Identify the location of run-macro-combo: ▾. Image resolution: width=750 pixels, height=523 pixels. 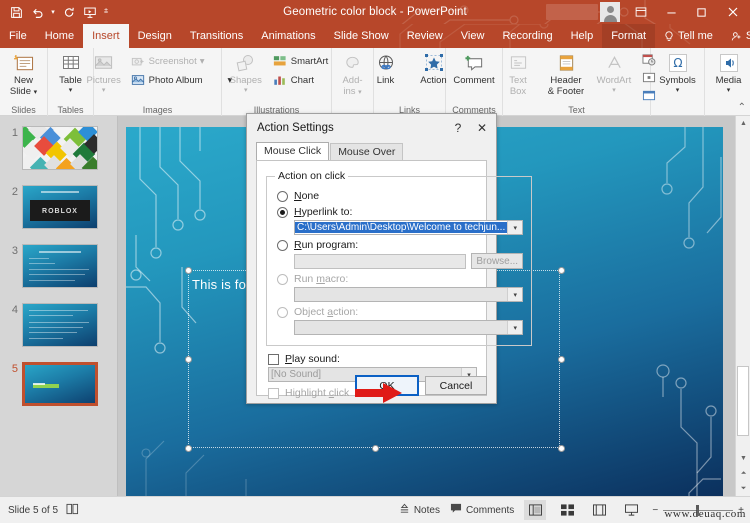
(409, 294).